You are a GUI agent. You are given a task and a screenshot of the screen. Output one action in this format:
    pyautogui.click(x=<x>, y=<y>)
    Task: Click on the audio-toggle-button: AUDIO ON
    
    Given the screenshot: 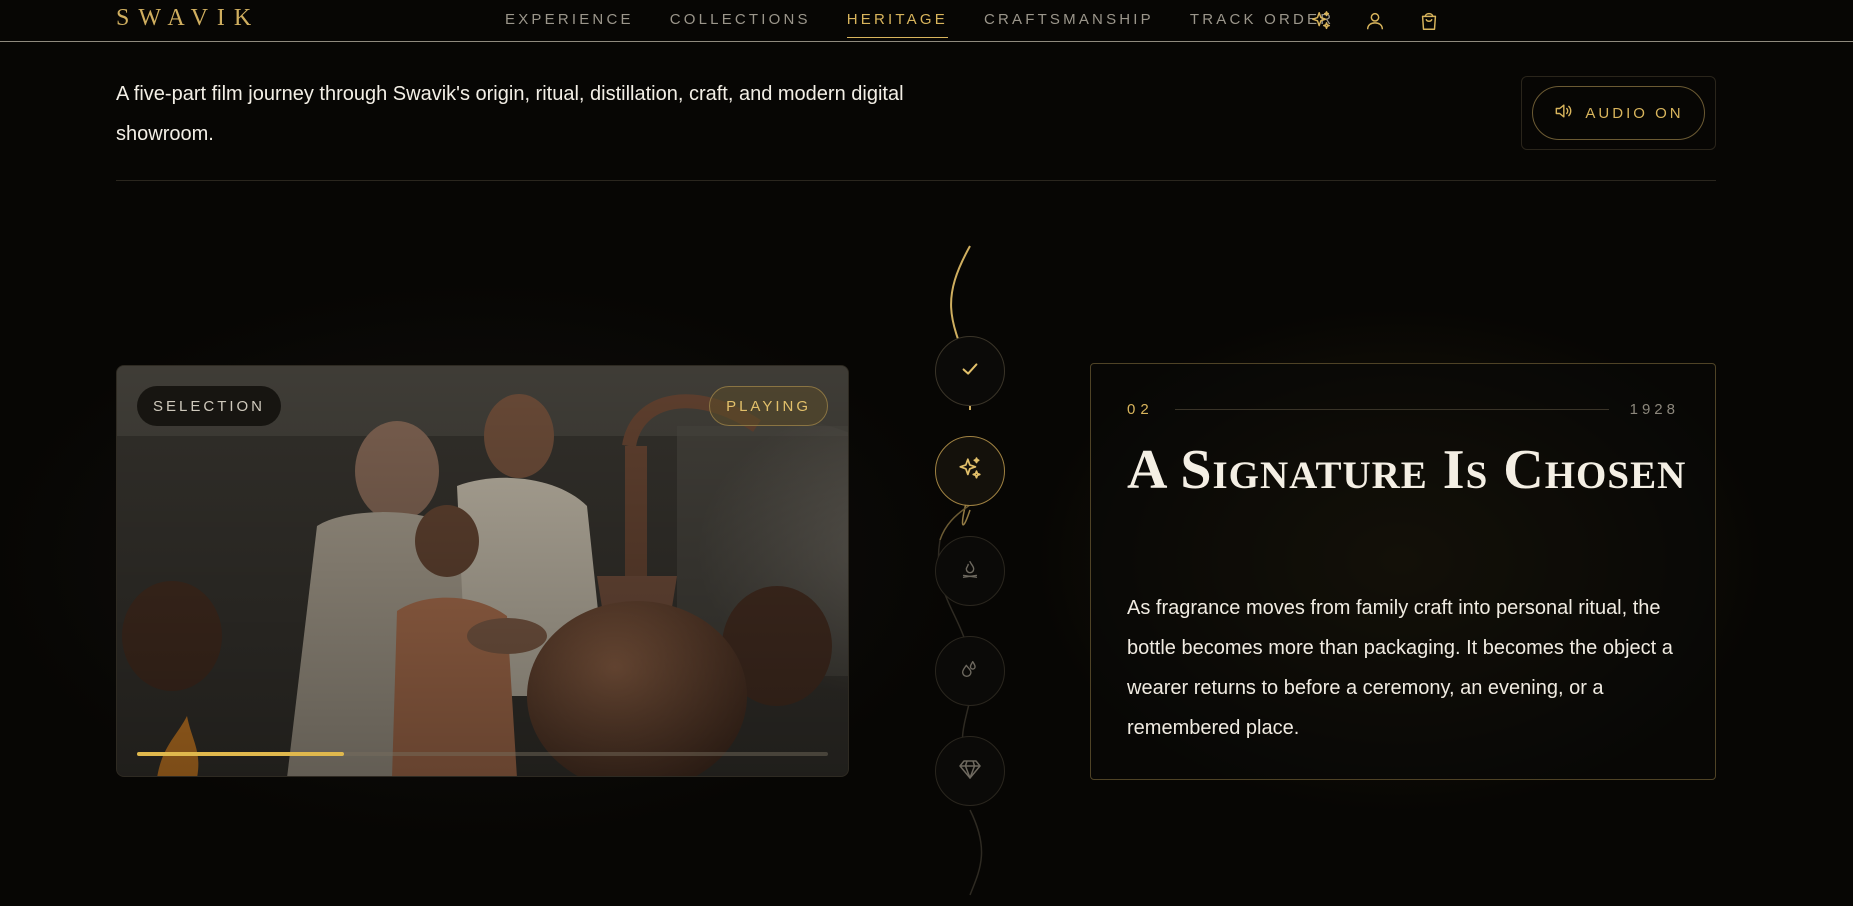 What is the action you would take?
    pyautogui.click(x=1618, y=113)
    